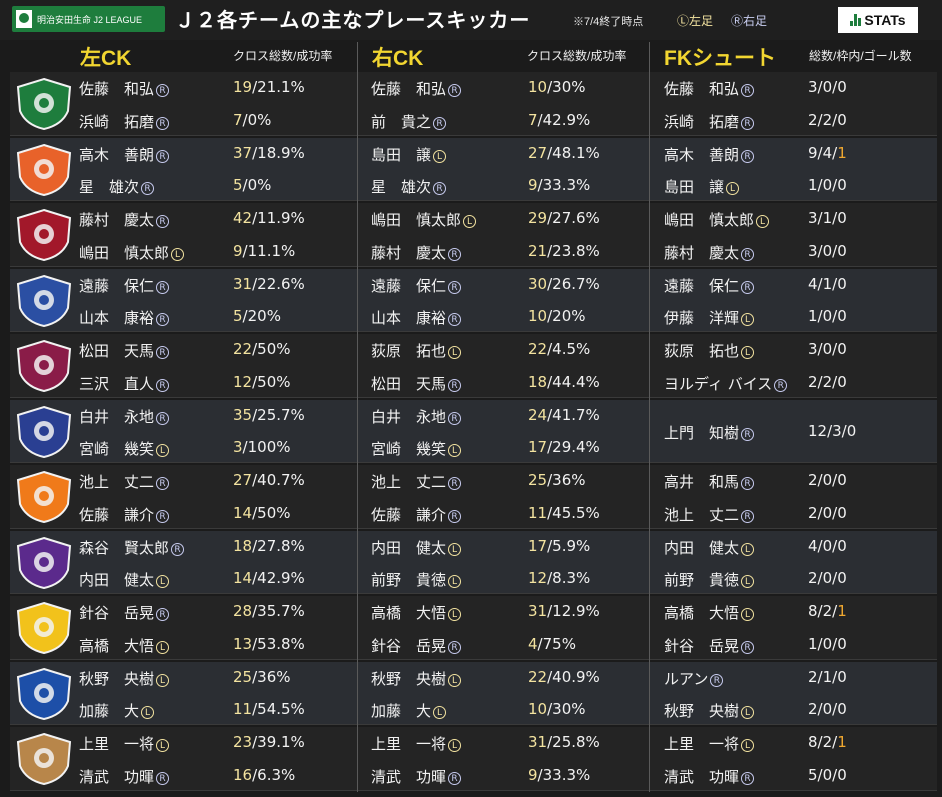  What do you see at coordinates (269, 644) in the screenshot?
I see `left-ck-stat: 13/53.8%` at bounding box center [269, 644].